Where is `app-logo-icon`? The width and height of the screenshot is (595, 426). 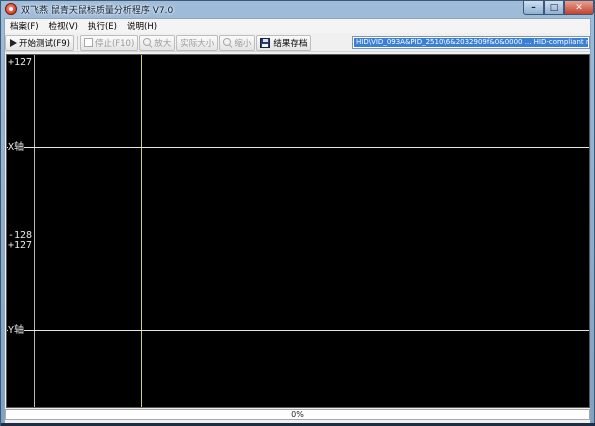
app-logo-icon is located at coordinates (11, 9).